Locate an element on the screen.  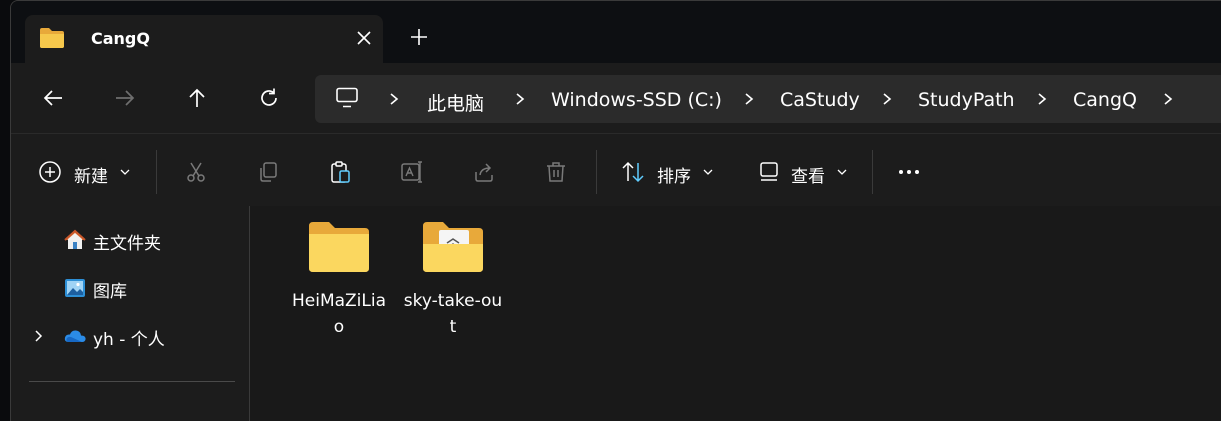
sidebar-item-onedrive: yh - 个人 is located at coordinates (130, 336).